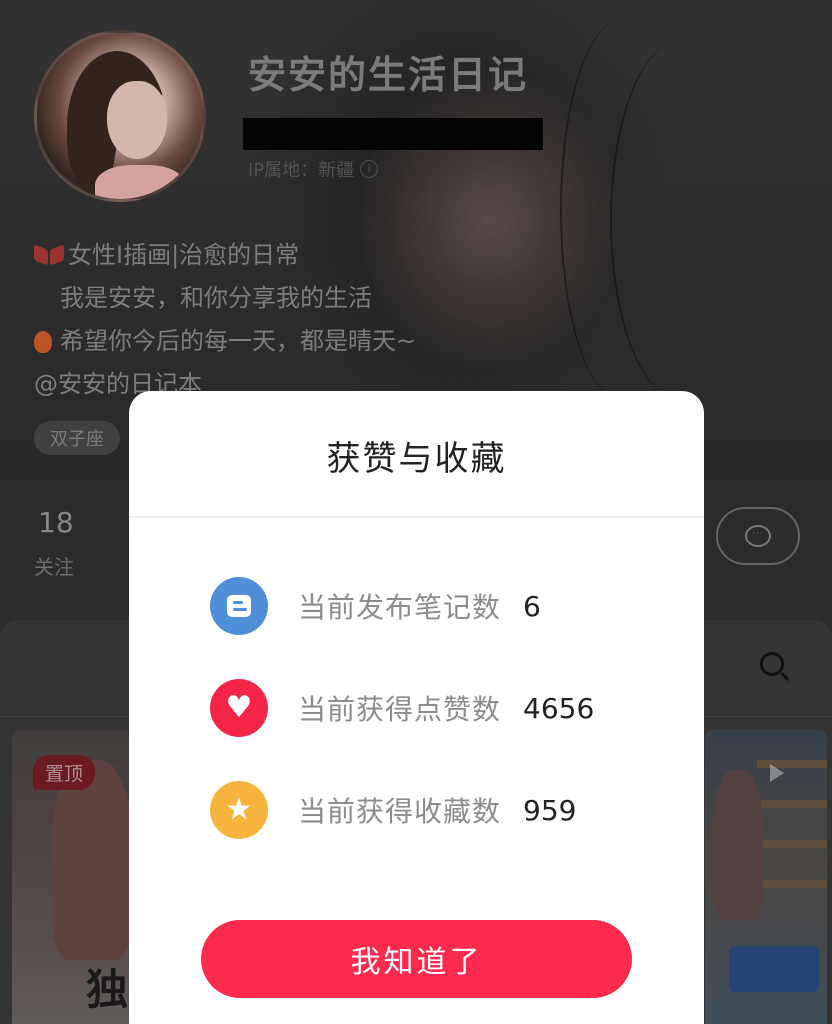 This screenshot has height=1024, width=832. I want to click on got-it-button: 我知道了, so click(416, 959).